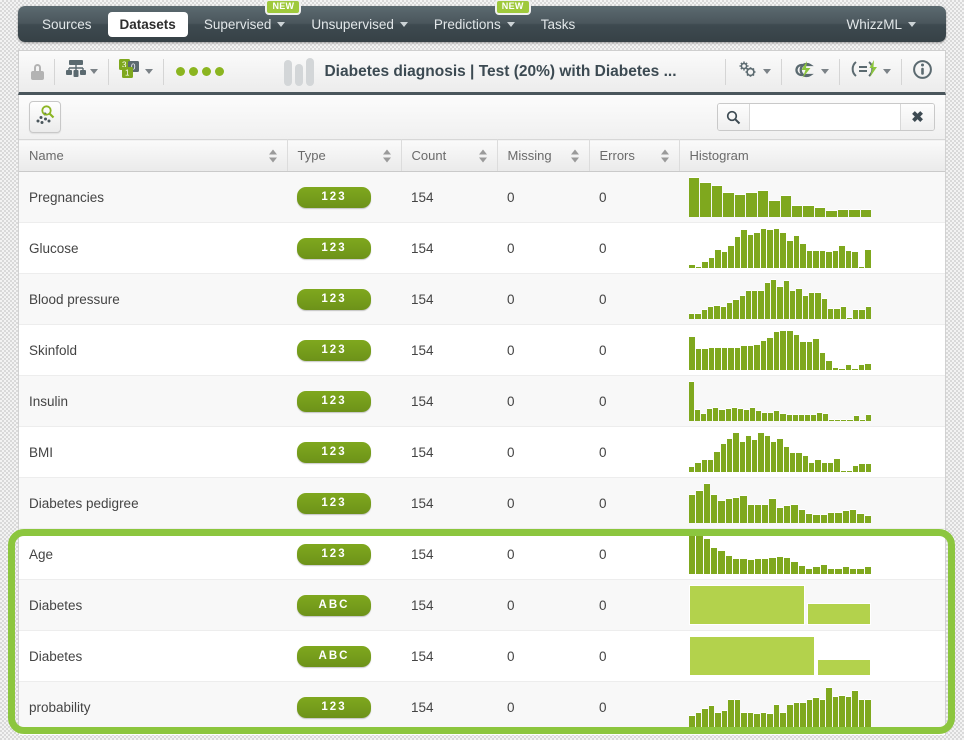  What do you see at coordinates (344, 155) in the screenshot?
I see `column-header-type: Type` at bounding box center [344, 155].